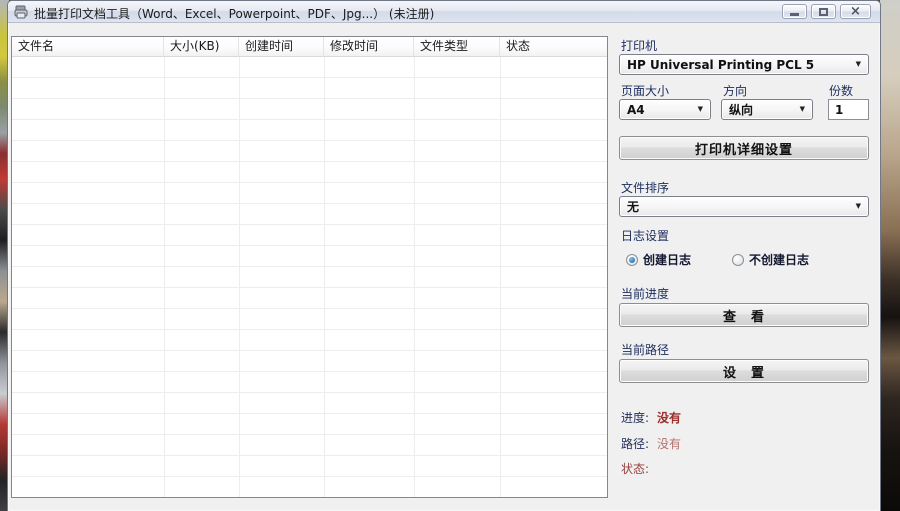  Describe the element at coordinates (779, 260) in the screenshot. I see `radio-no-log-label: 不创建日志` at that location.